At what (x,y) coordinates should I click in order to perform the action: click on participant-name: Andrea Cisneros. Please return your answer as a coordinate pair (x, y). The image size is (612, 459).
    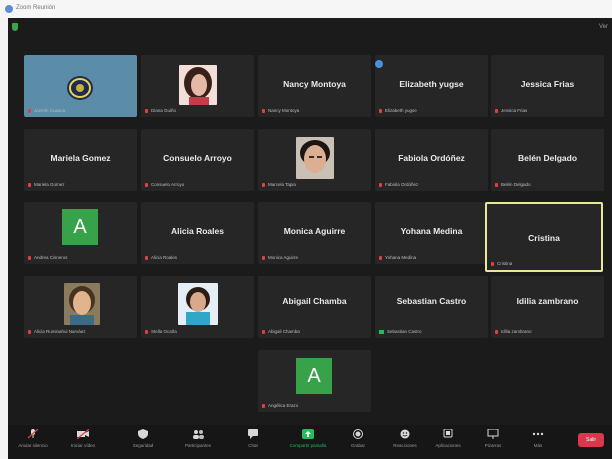
    Looking at the image, I should click on (51, 257).